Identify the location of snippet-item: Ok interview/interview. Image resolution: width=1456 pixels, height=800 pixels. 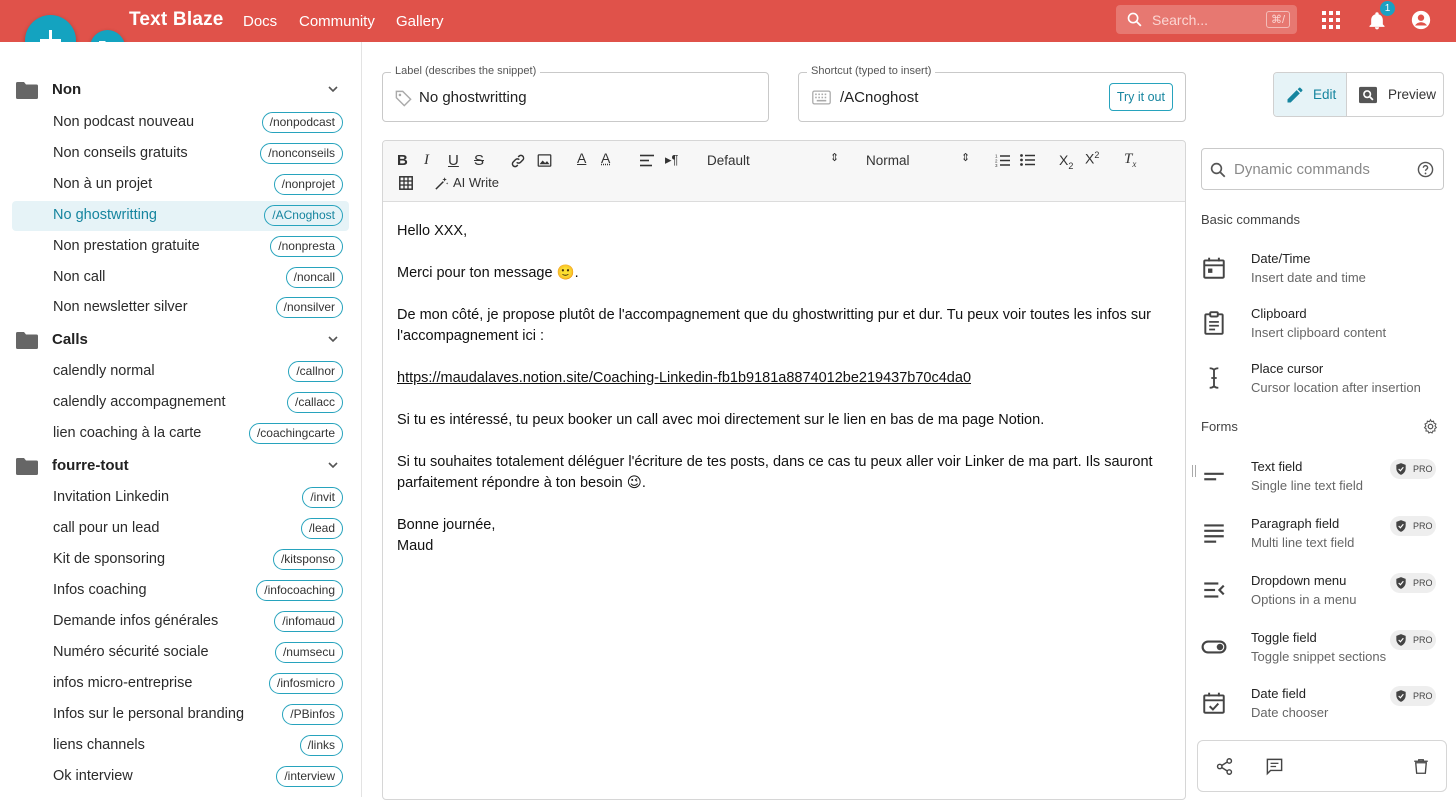
(180, 777).